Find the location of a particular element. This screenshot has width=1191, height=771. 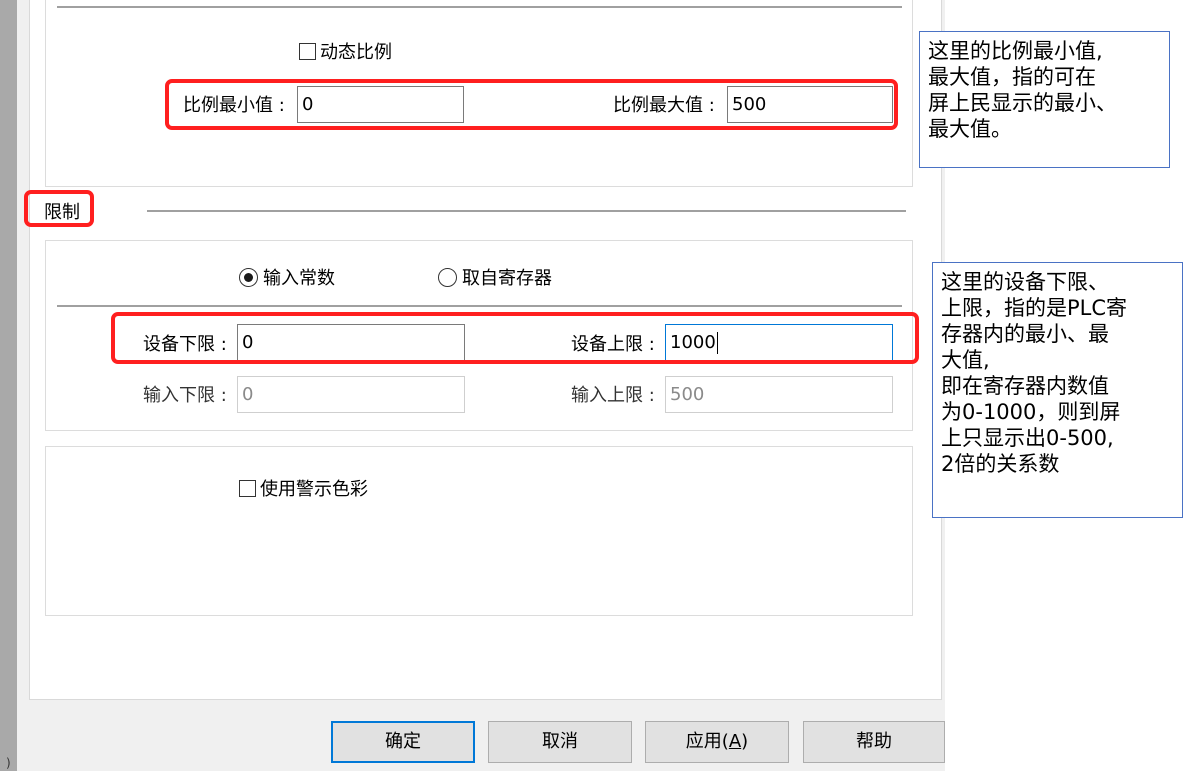

dynamic-ratio-label: 动态比例 is located at coordinates (356, 52).